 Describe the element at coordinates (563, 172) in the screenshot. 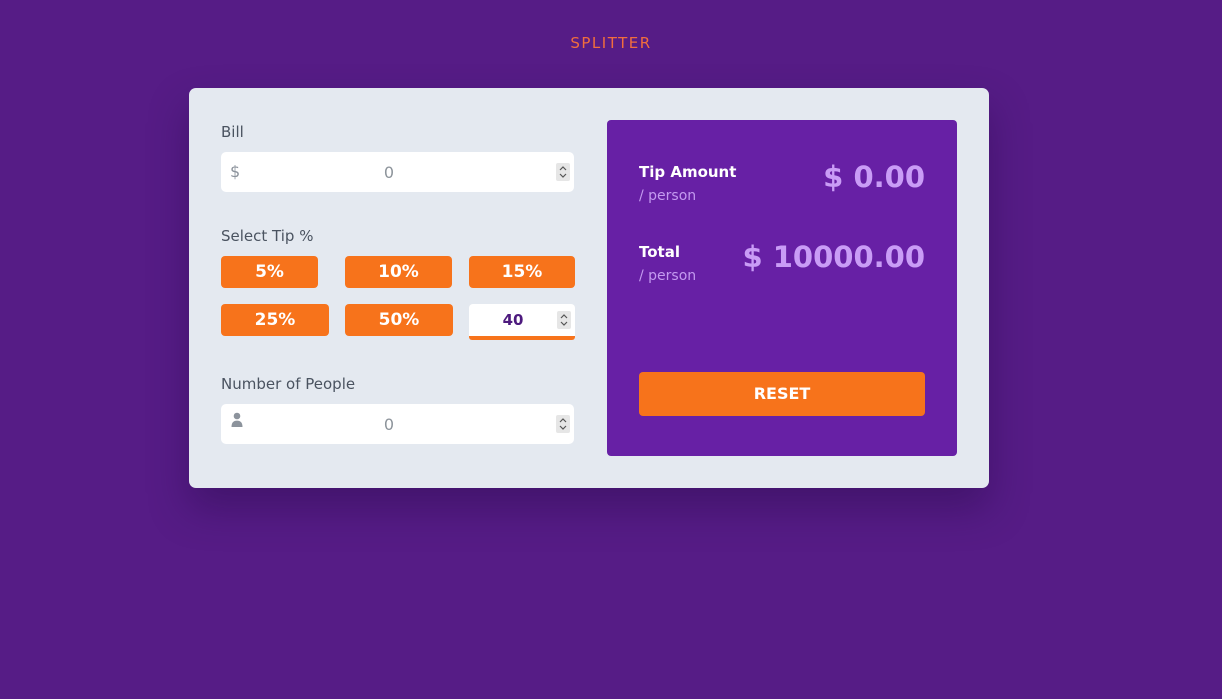

I see `bill-stepper` at that location.